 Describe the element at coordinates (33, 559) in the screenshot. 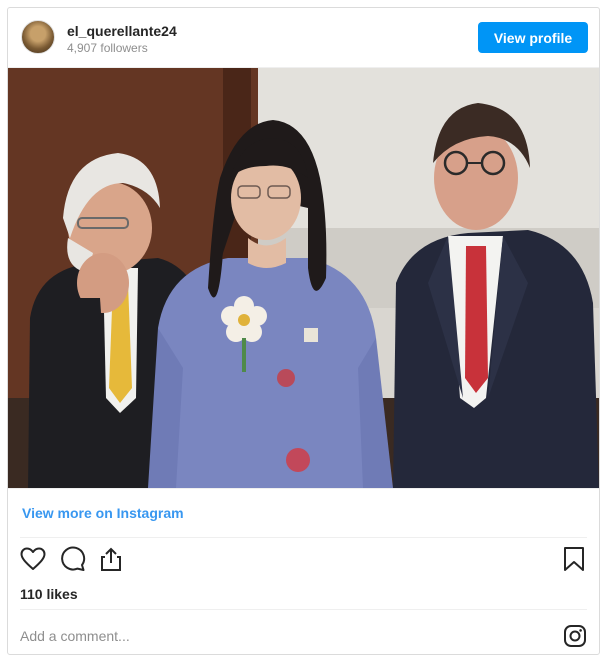

I see `heart-icon` at that location.